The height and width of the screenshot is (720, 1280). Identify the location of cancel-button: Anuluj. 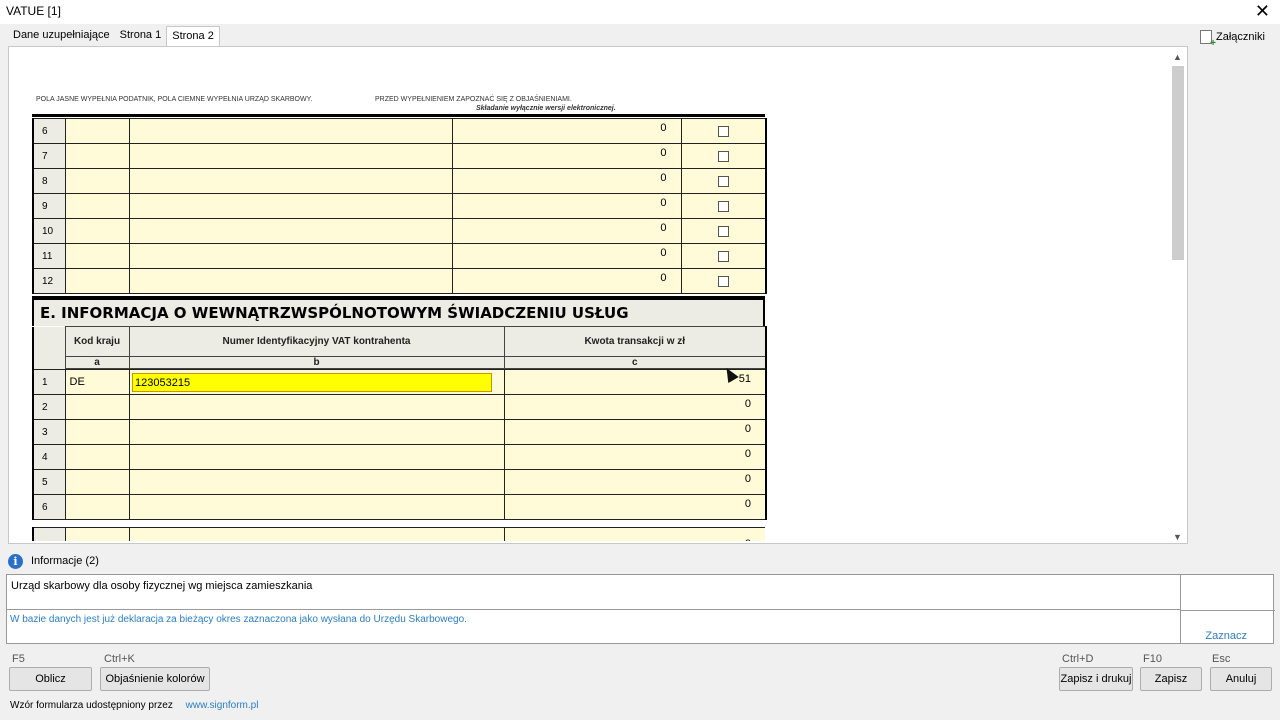
(1241, 679).